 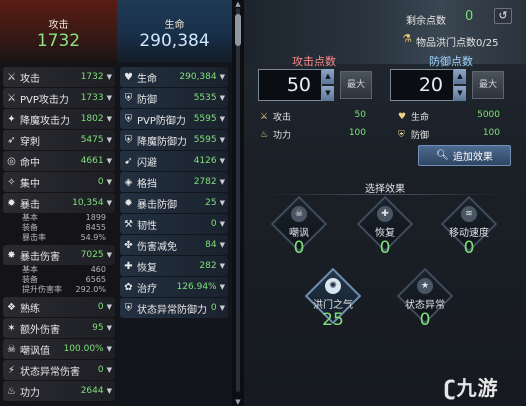 I want to click on stat-name: 生命, so click(x=147, y=79).